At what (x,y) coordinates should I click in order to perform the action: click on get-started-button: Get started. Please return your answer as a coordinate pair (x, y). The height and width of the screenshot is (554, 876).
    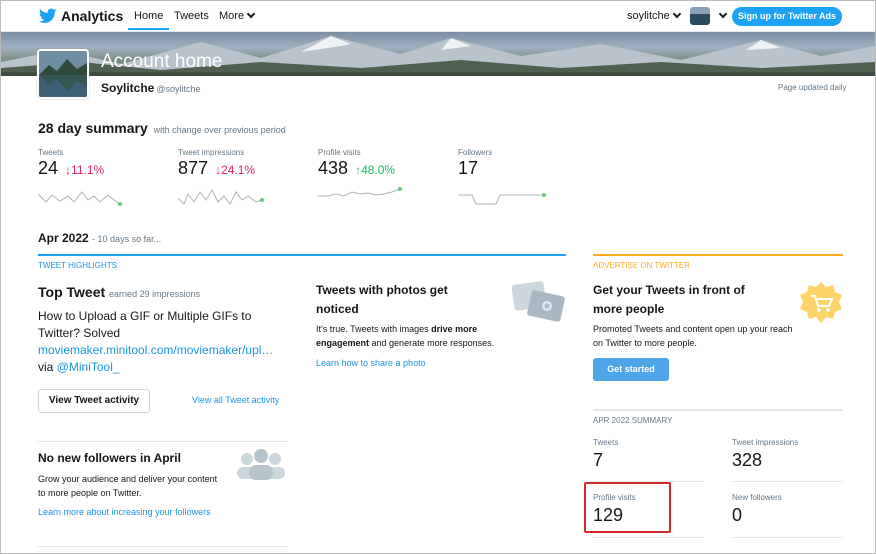
    Looking at the image, I should click on (631, 369).